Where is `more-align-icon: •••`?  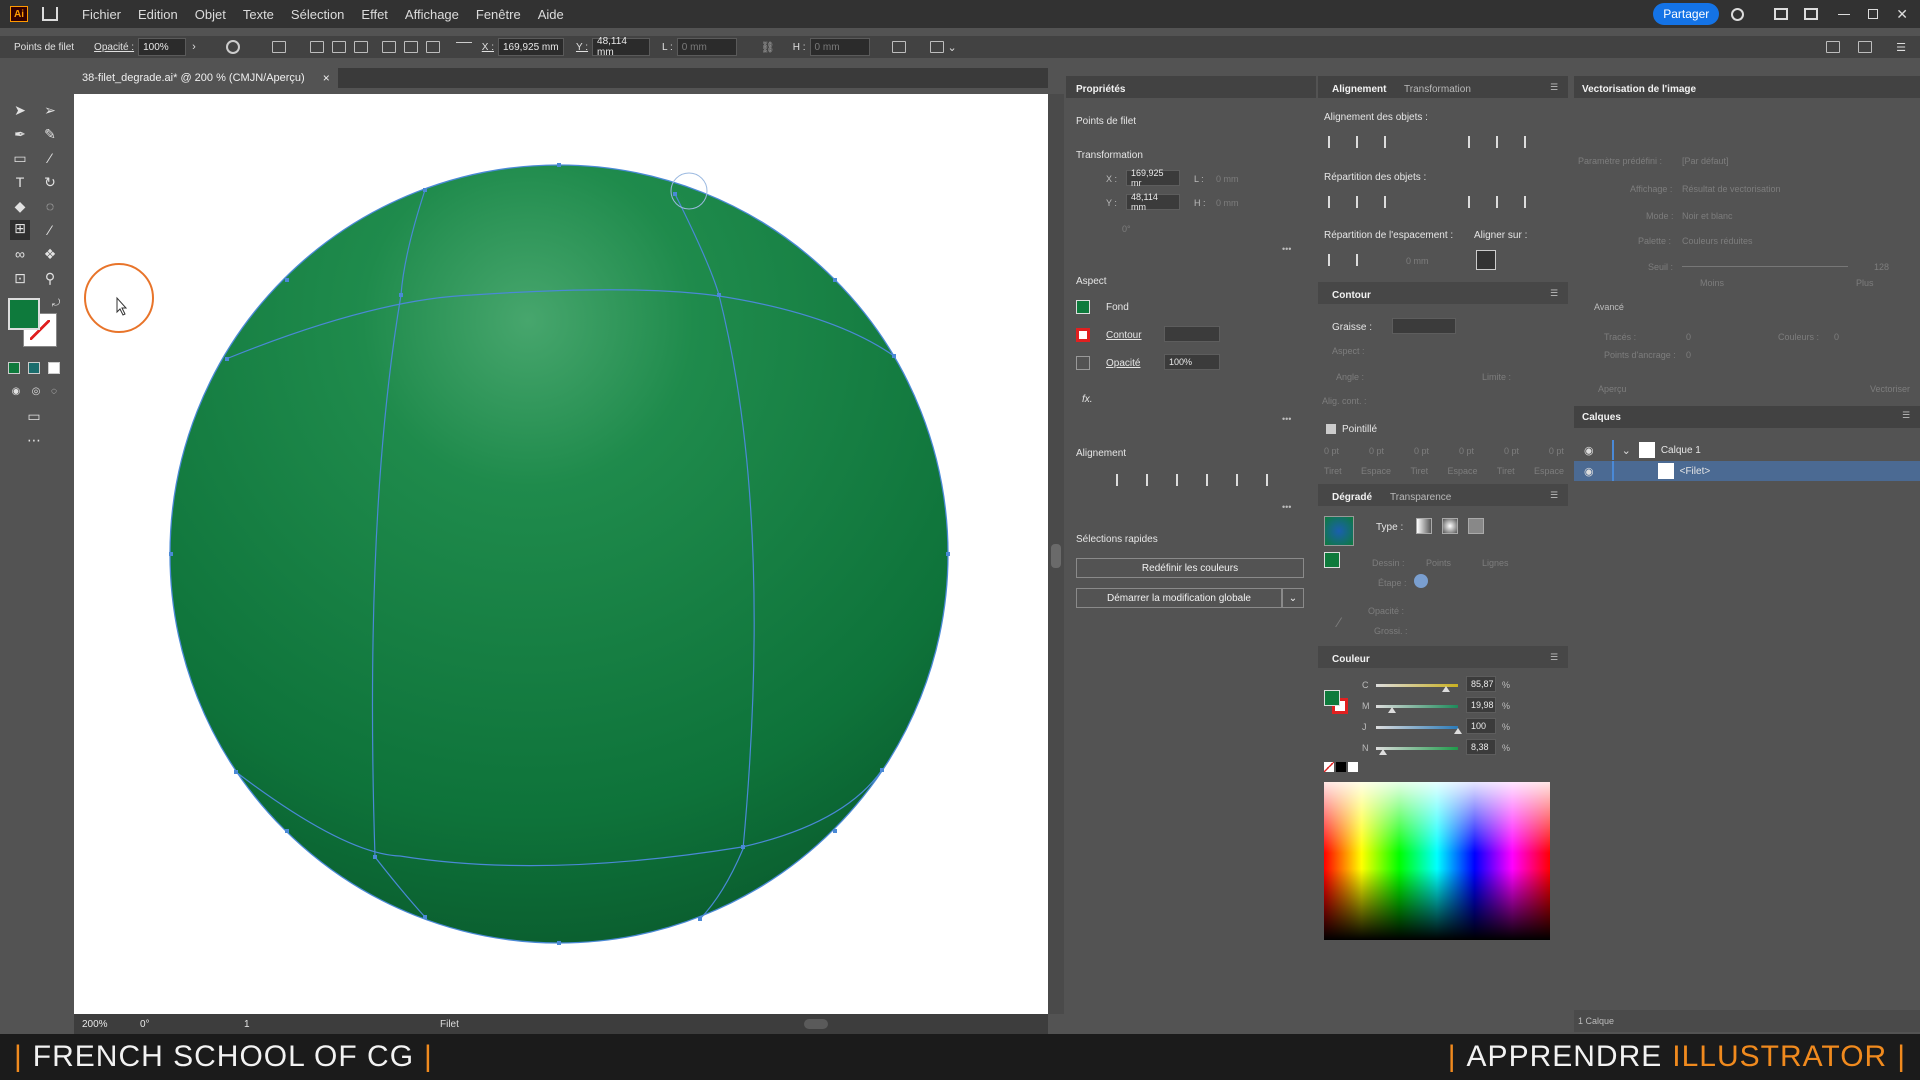 more-align-icon: ••• is located at coordinates (1286, 507).